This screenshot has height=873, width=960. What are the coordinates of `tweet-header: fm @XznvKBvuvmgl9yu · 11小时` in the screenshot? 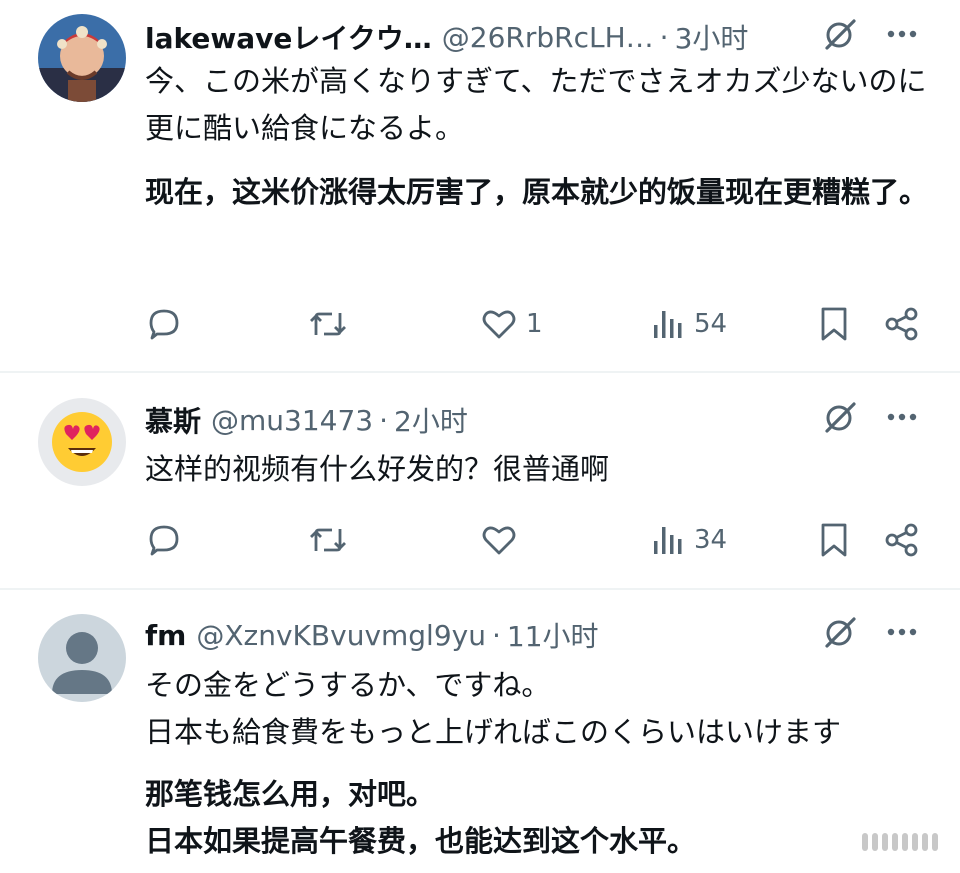 It's located at (542, 635).